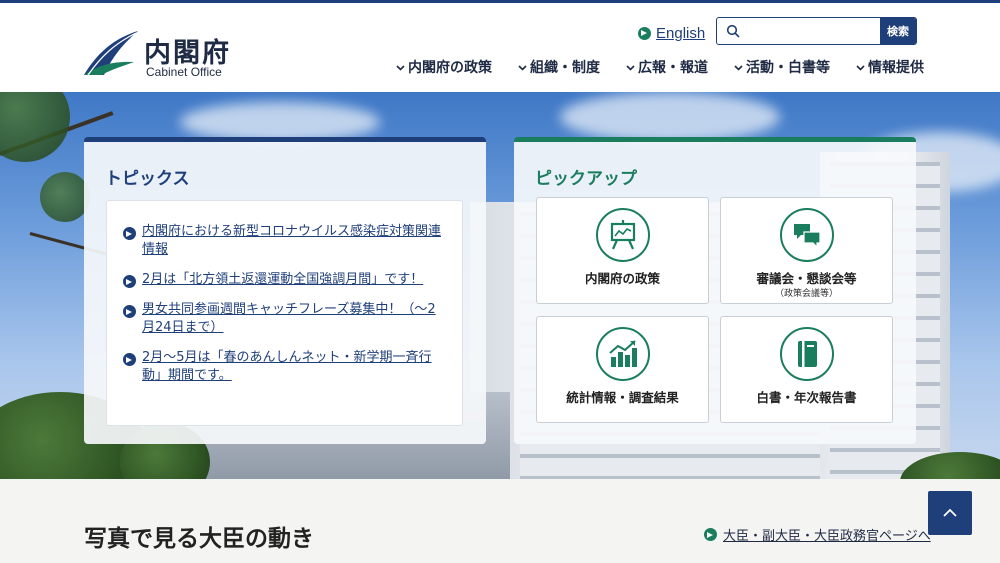 Image resolution: width=1000 pixels, height=563 pixels. I want to click on pickup-tile-white-papers: 白書・年次報告書, so click(806, 369).